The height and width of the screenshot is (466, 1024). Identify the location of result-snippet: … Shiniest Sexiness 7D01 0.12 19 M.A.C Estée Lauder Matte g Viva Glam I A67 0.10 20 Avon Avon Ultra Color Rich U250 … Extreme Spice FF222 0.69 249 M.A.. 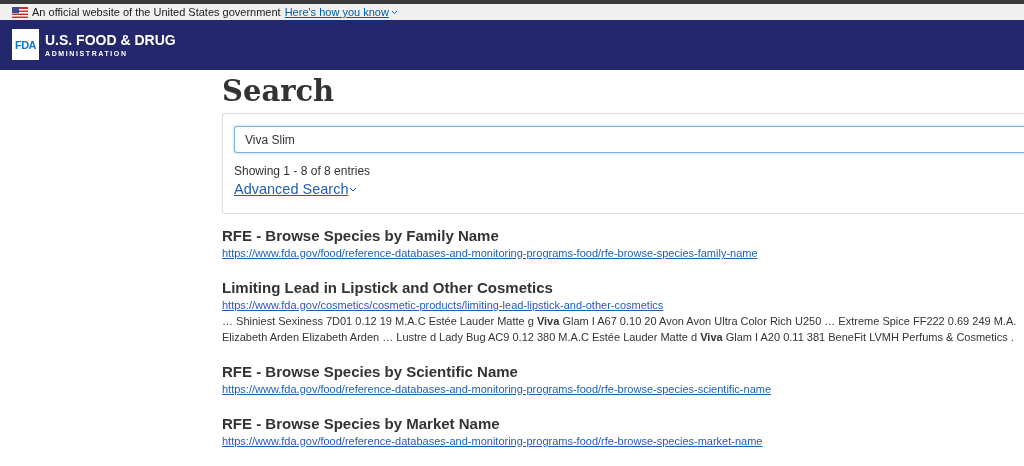
(619, 321).